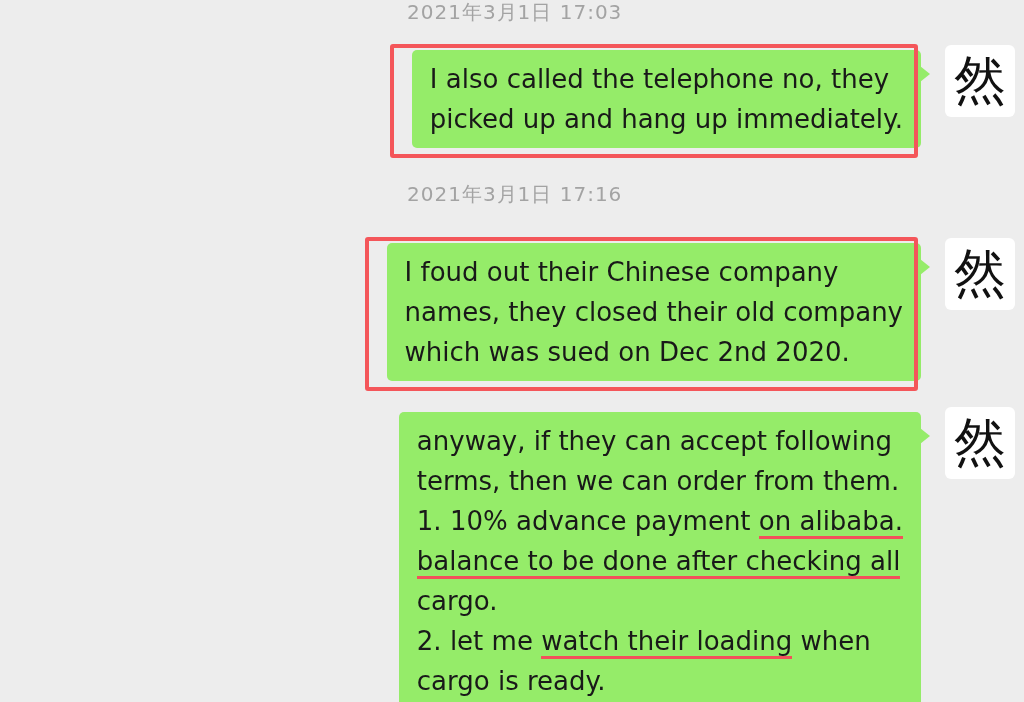 The height and width of the screenshot is (702, 1024). I want to click on message-bubble: I foud out their Chinese company names, they closed their old company which was sued on Dec 2nd 2020., so click(653, 312).